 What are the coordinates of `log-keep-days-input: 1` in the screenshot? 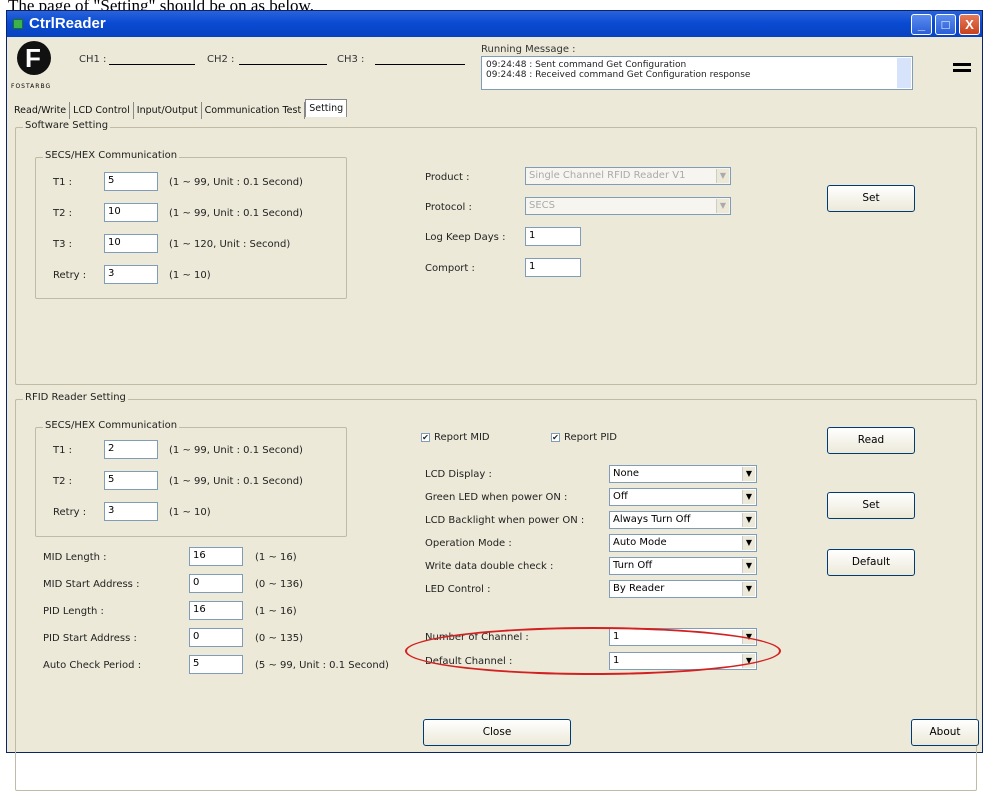 It's located at (553, 236).